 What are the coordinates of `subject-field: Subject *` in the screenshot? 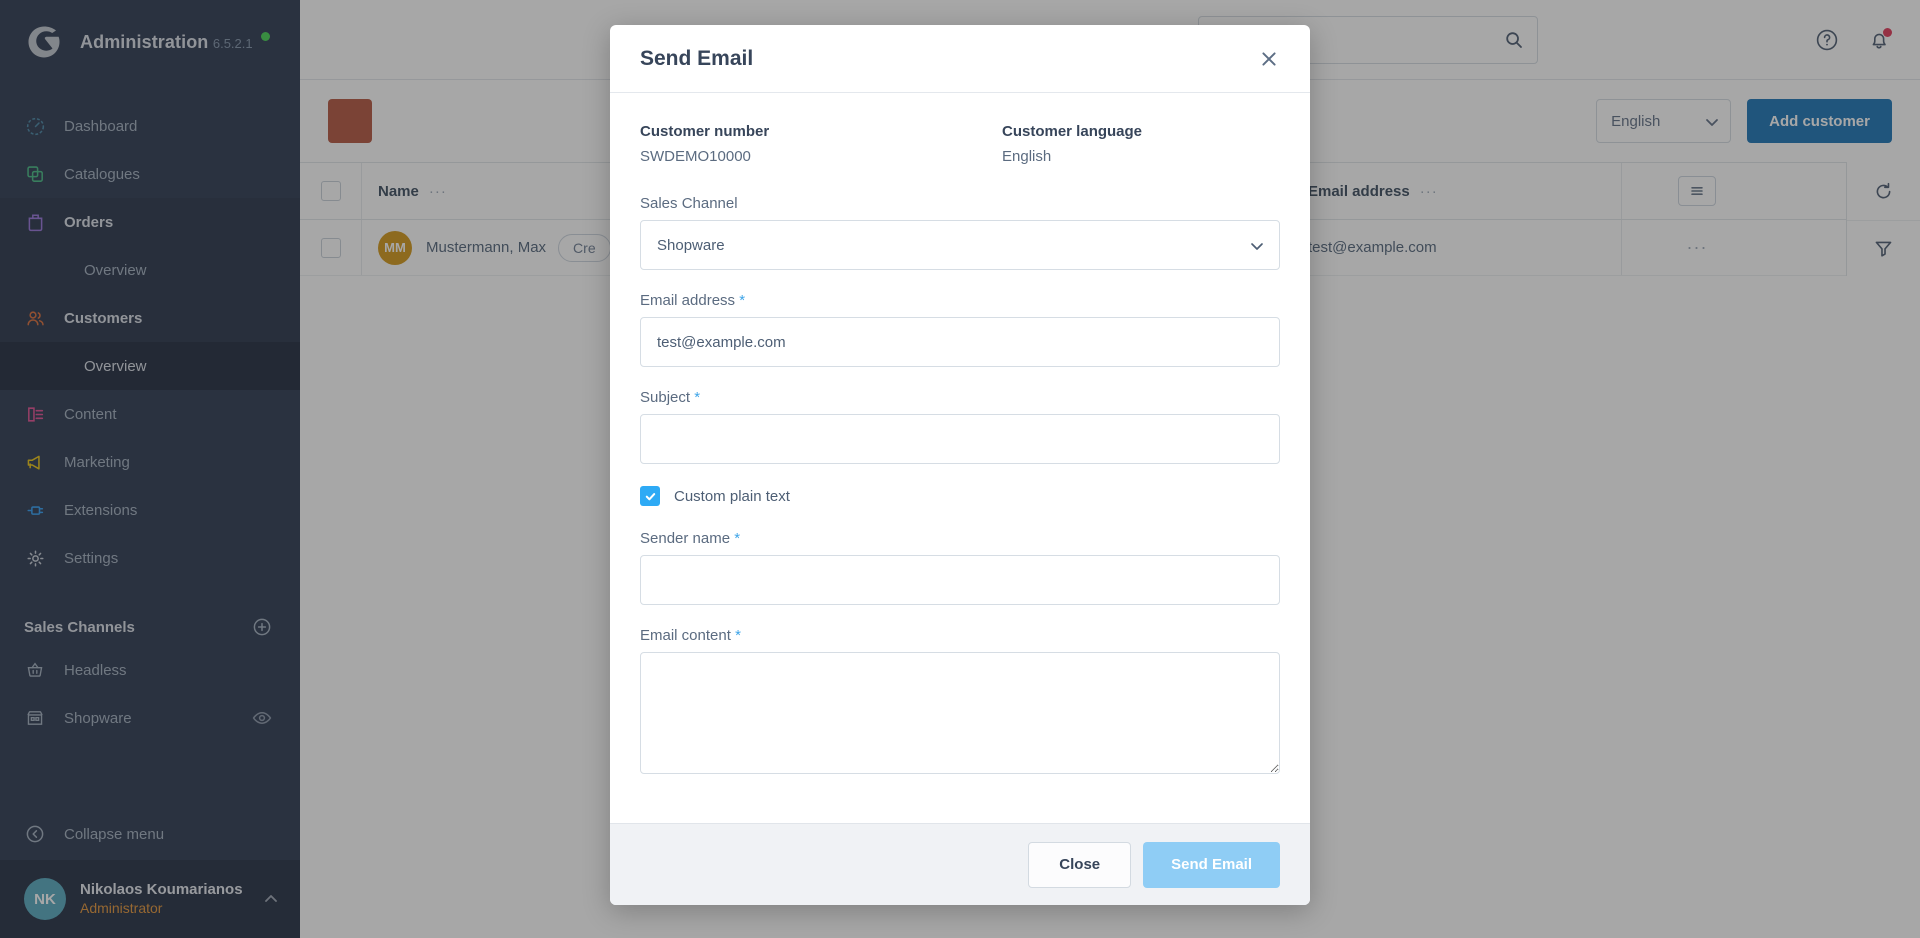 It's located at (960, 426).